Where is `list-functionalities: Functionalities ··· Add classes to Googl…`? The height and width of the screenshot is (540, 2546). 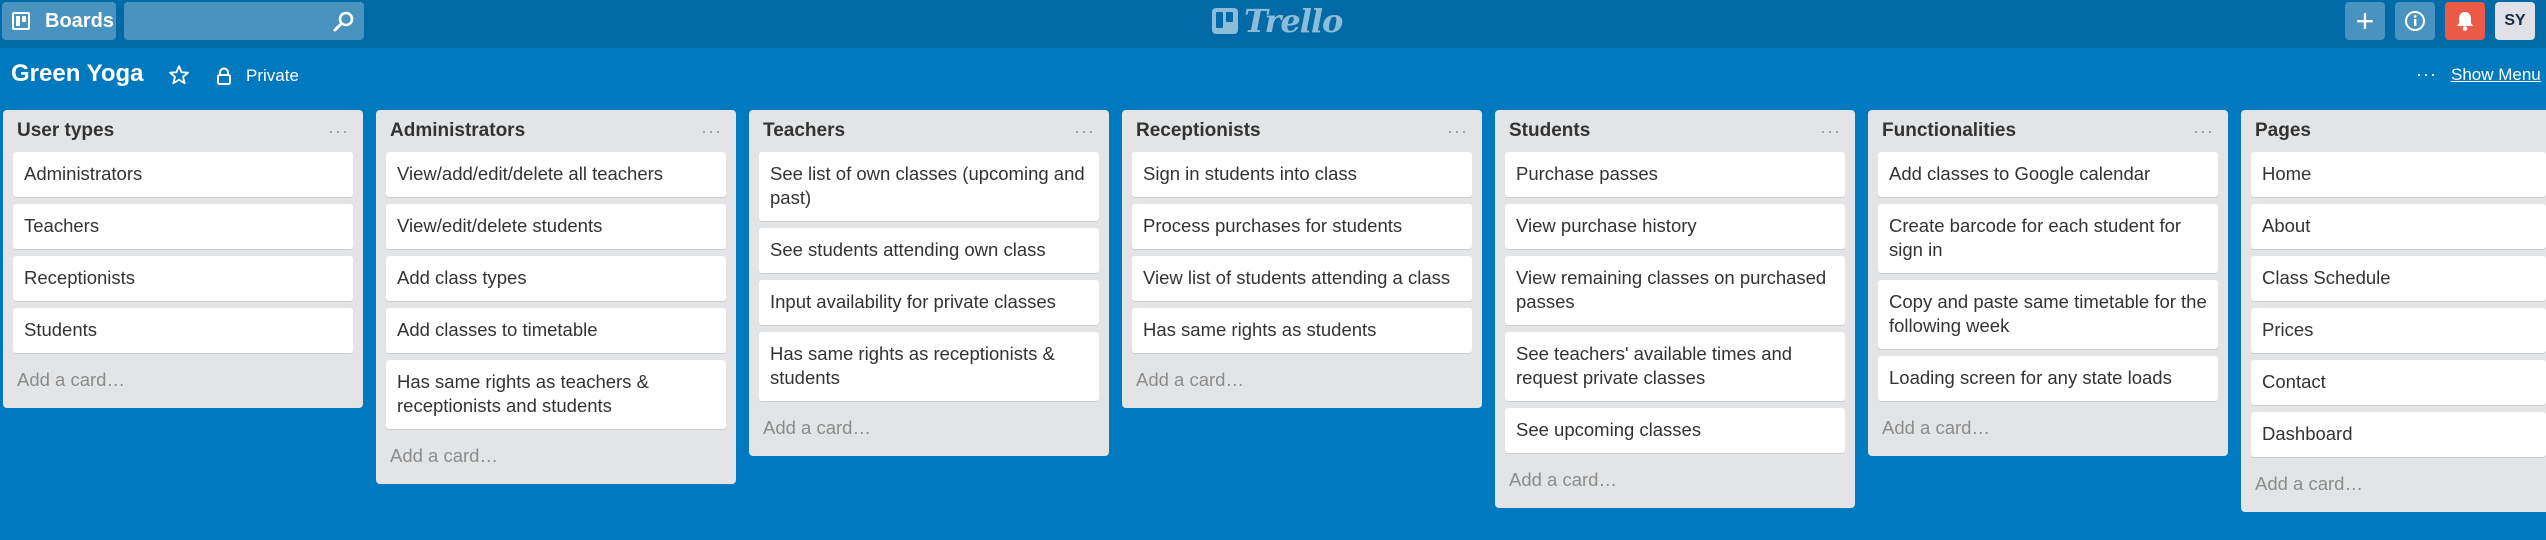 list-functionalities: Functionalities ··· Add classes to Googl… is located at coordinates (2048, 283).